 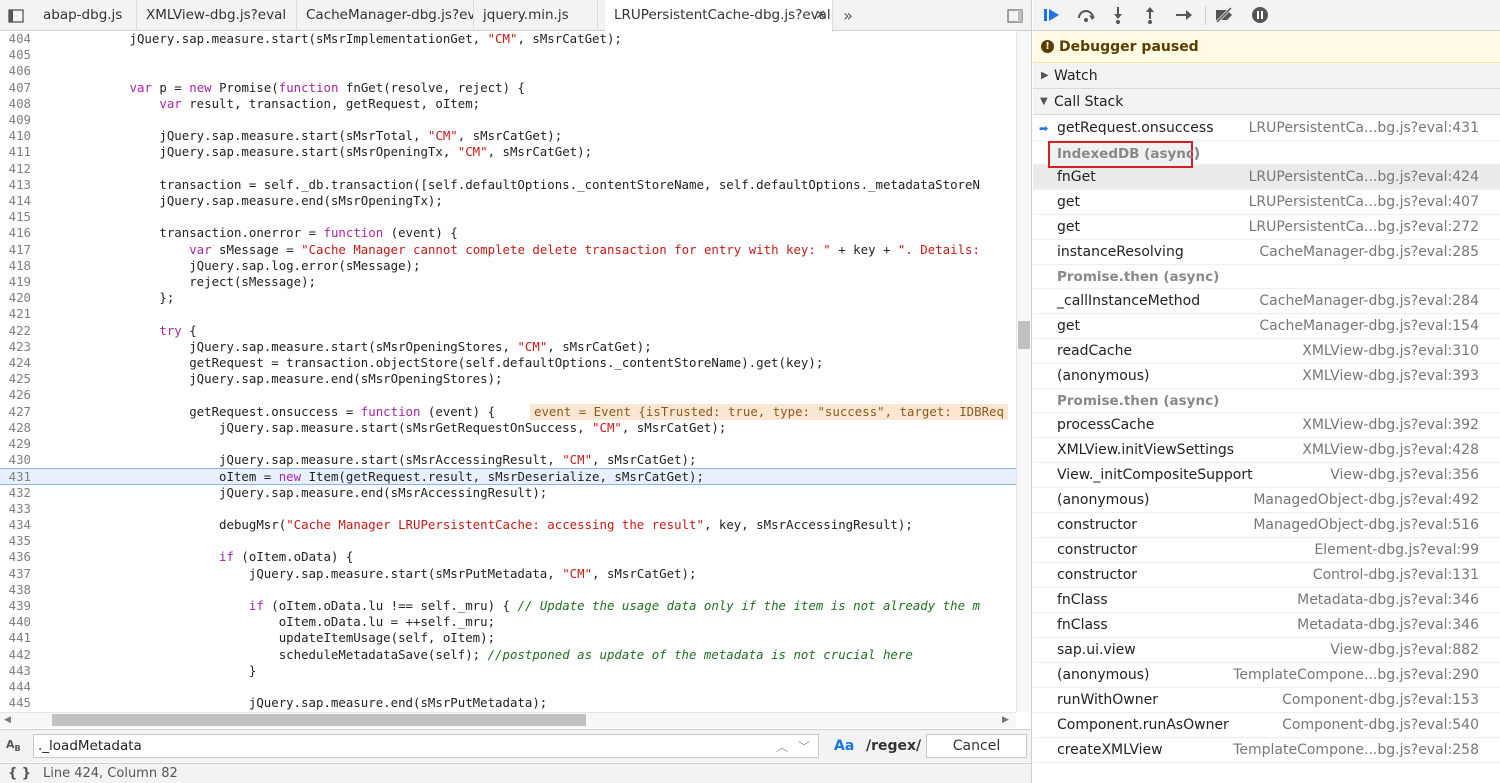 I want to click on frame-location-link: XMLView-dbg.js?eval:393, so click(x=1390, y=376).